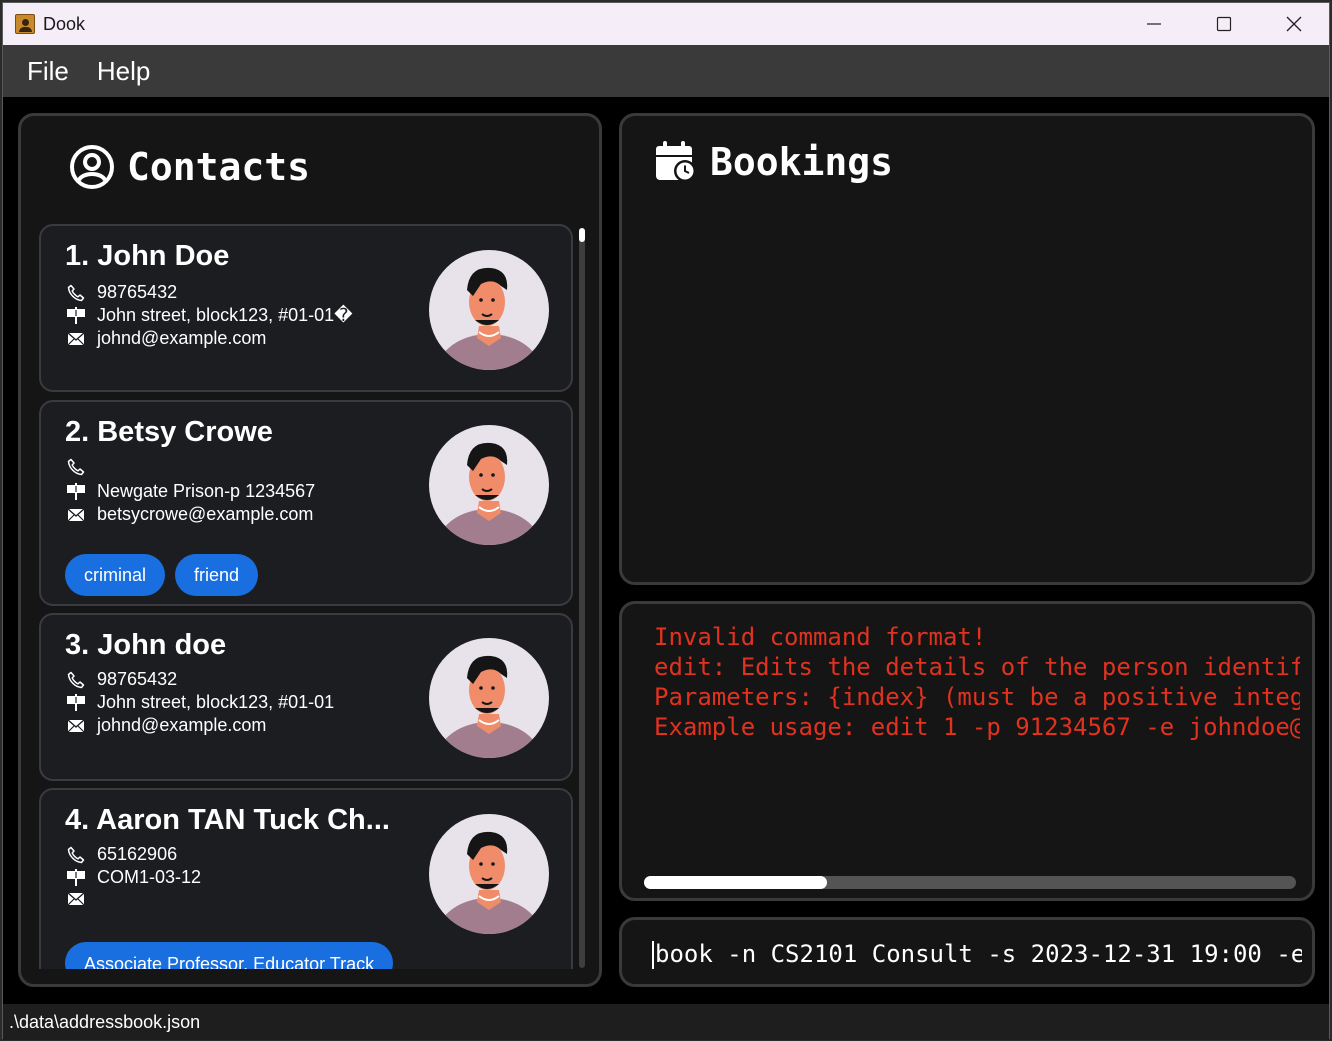  I want to click on contact-name: 1. John Doe, so click(147, 256).